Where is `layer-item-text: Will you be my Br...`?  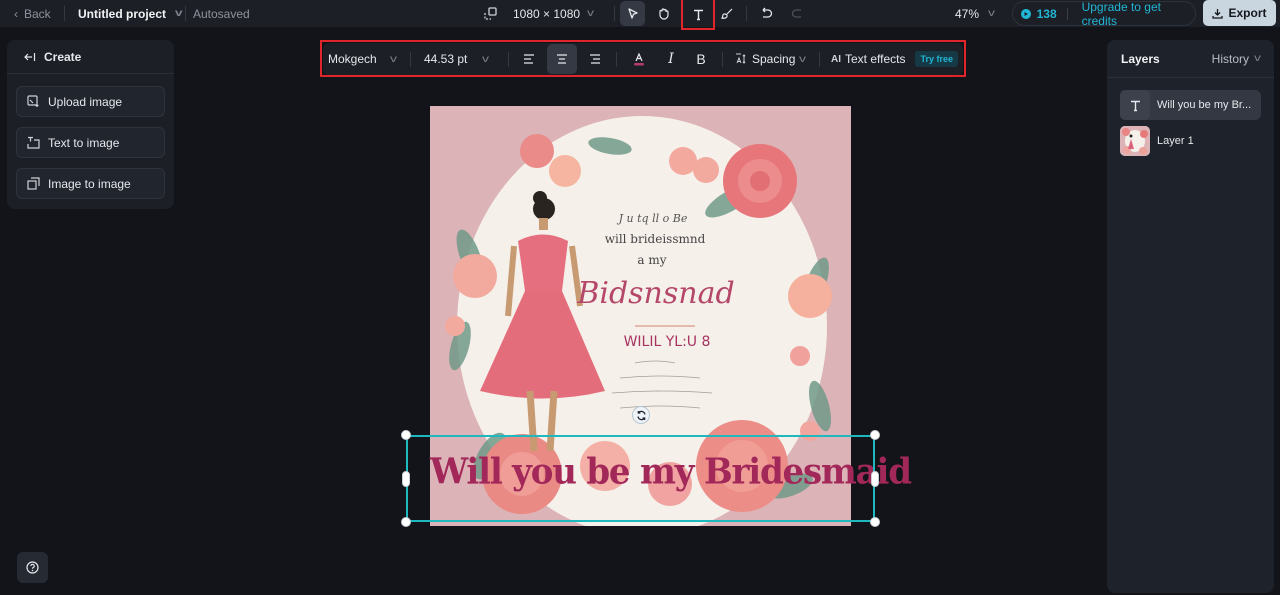
layer-item-text: Will you be my Br... is located at coordinates (1190, 105).